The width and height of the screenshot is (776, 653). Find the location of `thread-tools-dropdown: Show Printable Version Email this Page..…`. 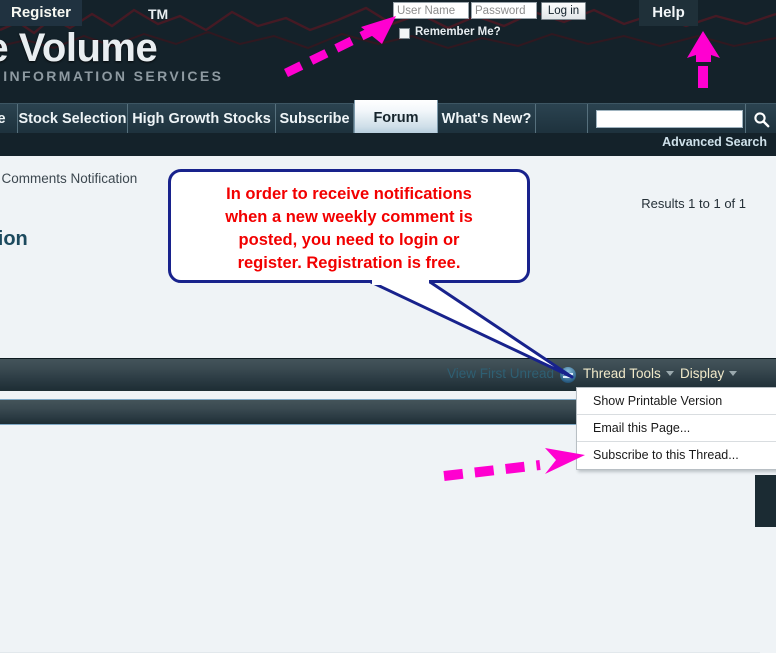

thread-tools-dropdown: Show Printable Version Email this Page..… is located at coordinates (676, 428).